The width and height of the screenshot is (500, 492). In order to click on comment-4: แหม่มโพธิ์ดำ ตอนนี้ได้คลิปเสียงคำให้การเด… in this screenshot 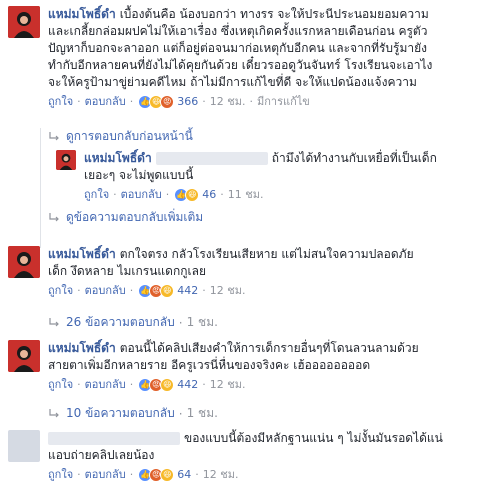, I will do `click(251, 366)`.